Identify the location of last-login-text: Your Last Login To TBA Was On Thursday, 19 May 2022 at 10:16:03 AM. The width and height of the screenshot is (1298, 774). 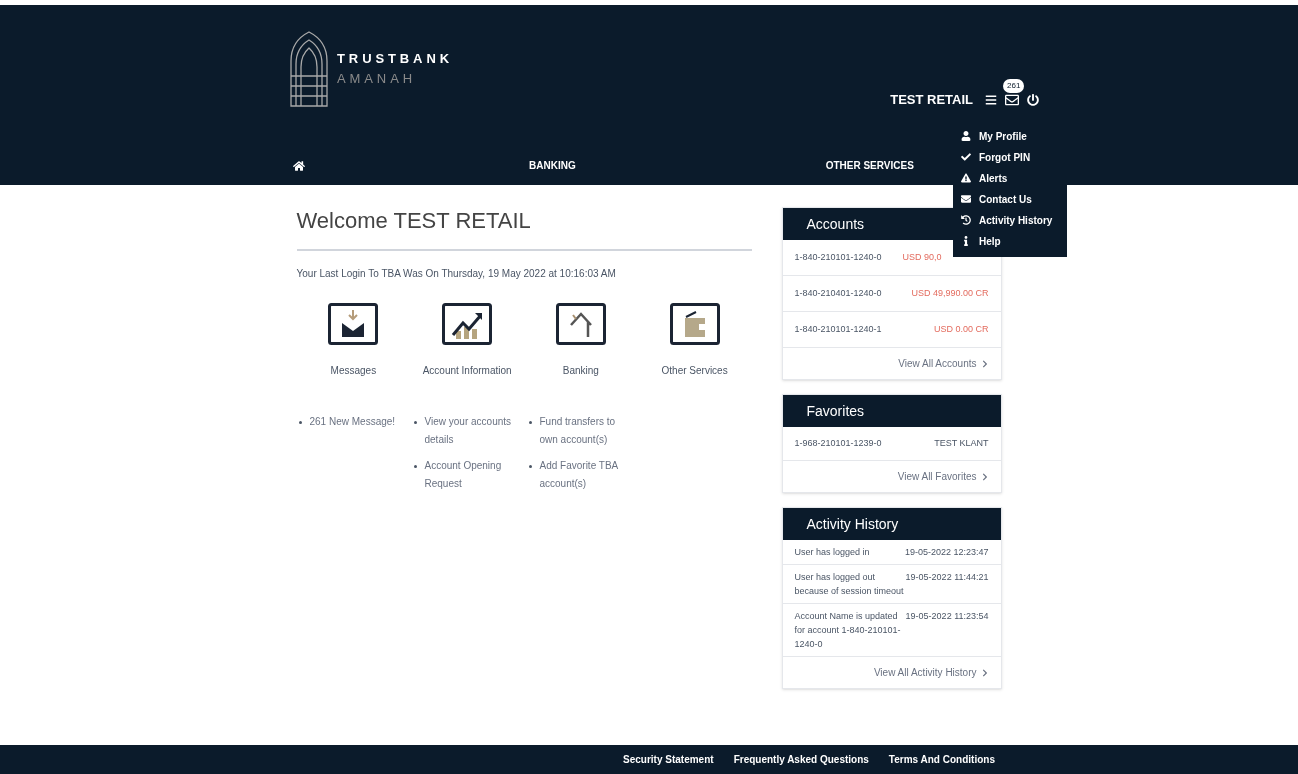
(456, 274).